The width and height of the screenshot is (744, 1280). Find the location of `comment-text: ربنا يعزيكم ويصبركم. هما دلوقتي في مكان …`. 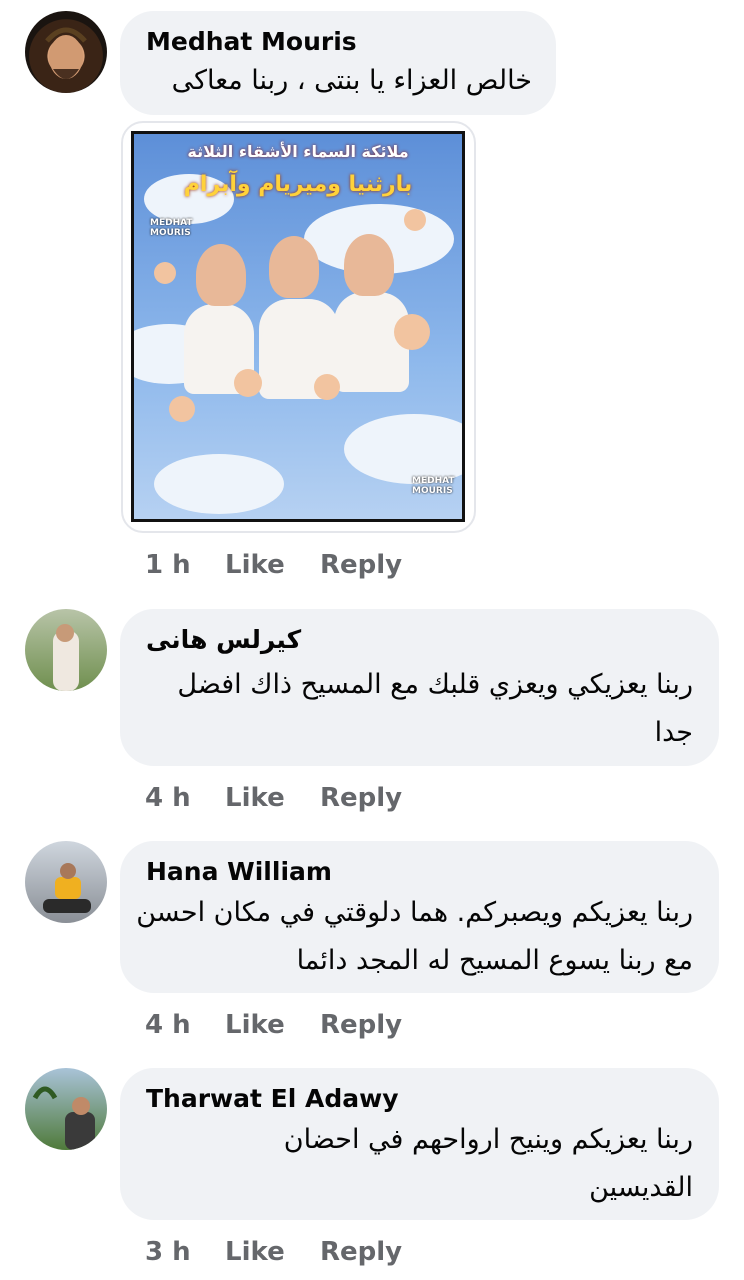

comment-text: ربنا يعزيكم ويصبركم. هما دلوقتي في مكان … is located at coordinates (414, 936).